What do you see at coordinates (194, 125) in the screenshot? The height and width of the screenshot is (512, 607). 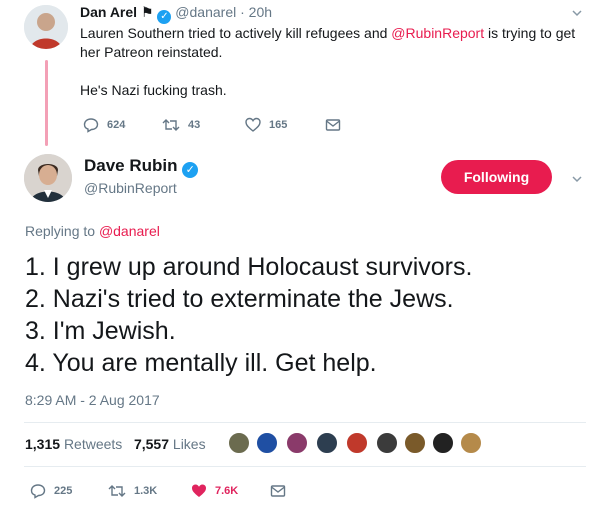 I see `parent-retweets-count: 43` at bounding box center [194, 125].